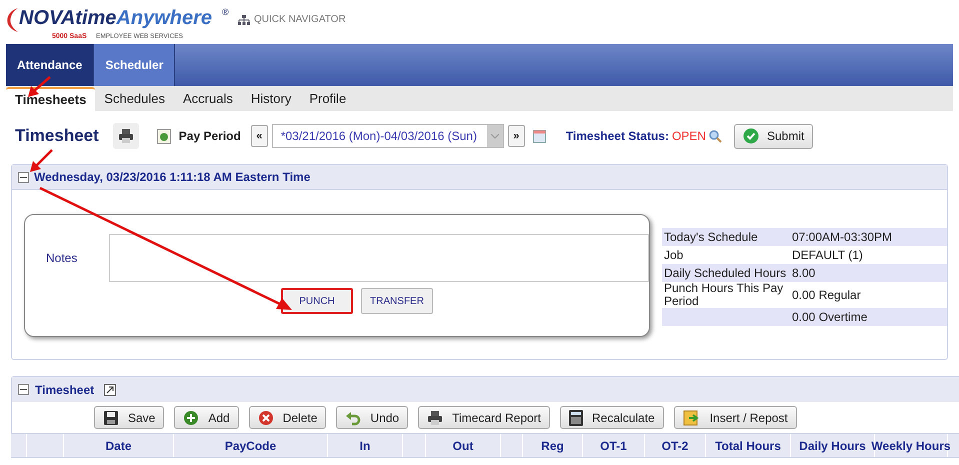  What do you see at coordinates (134, 99) in the screenshot?
I see `sub-tab: Schedules` at bounding box center [134, 99].